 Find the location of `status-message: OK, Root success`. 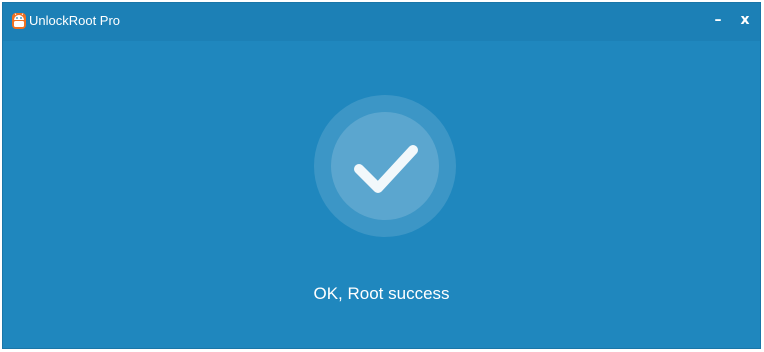

status-message: OK, Root success is located at coordinates (381, 293).